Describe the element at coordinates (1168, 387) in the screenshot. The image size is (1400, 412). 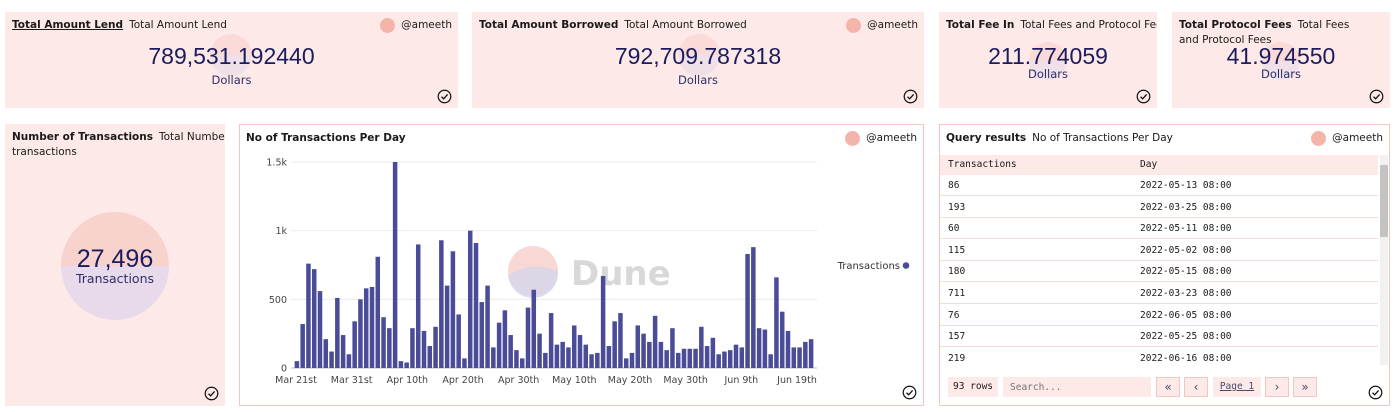
I see `first-page-button: «` at that location.